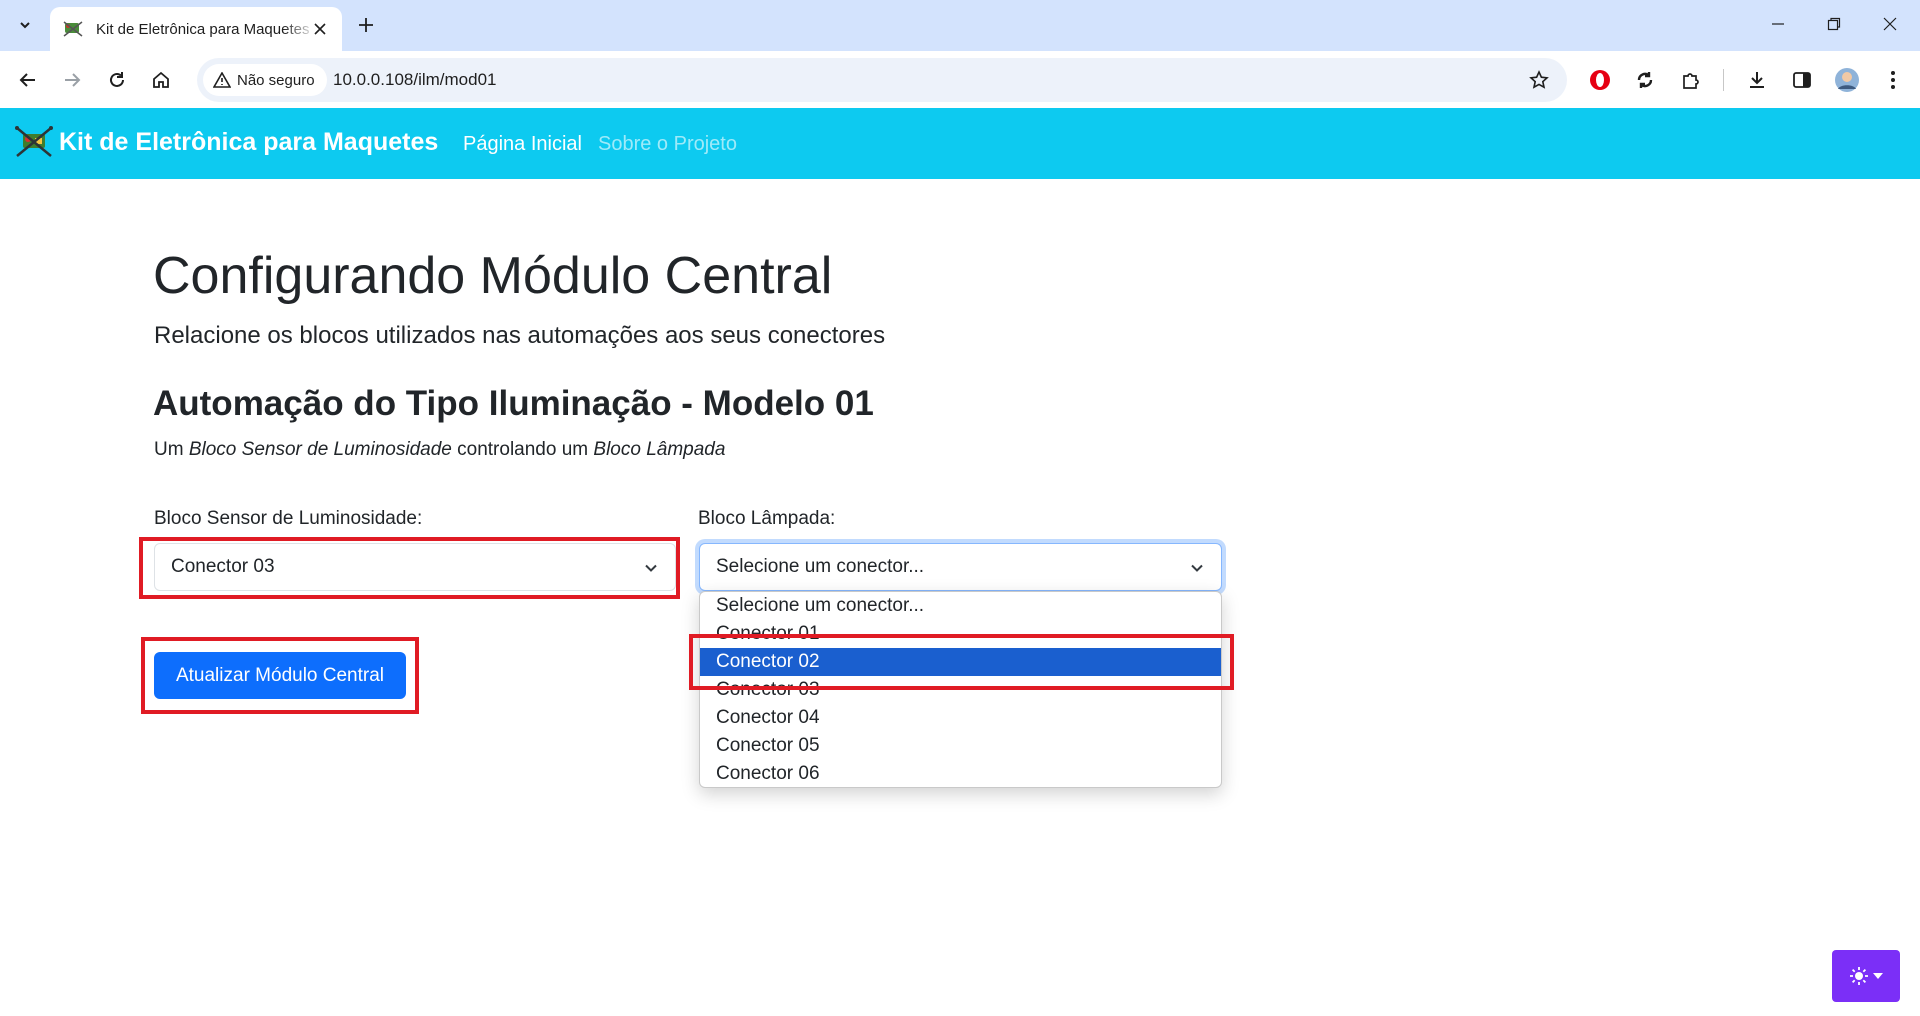 The height and width of the screenshot is (1016, 1920). Describe the element at coordinates (523, 449) in the screenshot. I see `desc-middle: controlando um` at that location.